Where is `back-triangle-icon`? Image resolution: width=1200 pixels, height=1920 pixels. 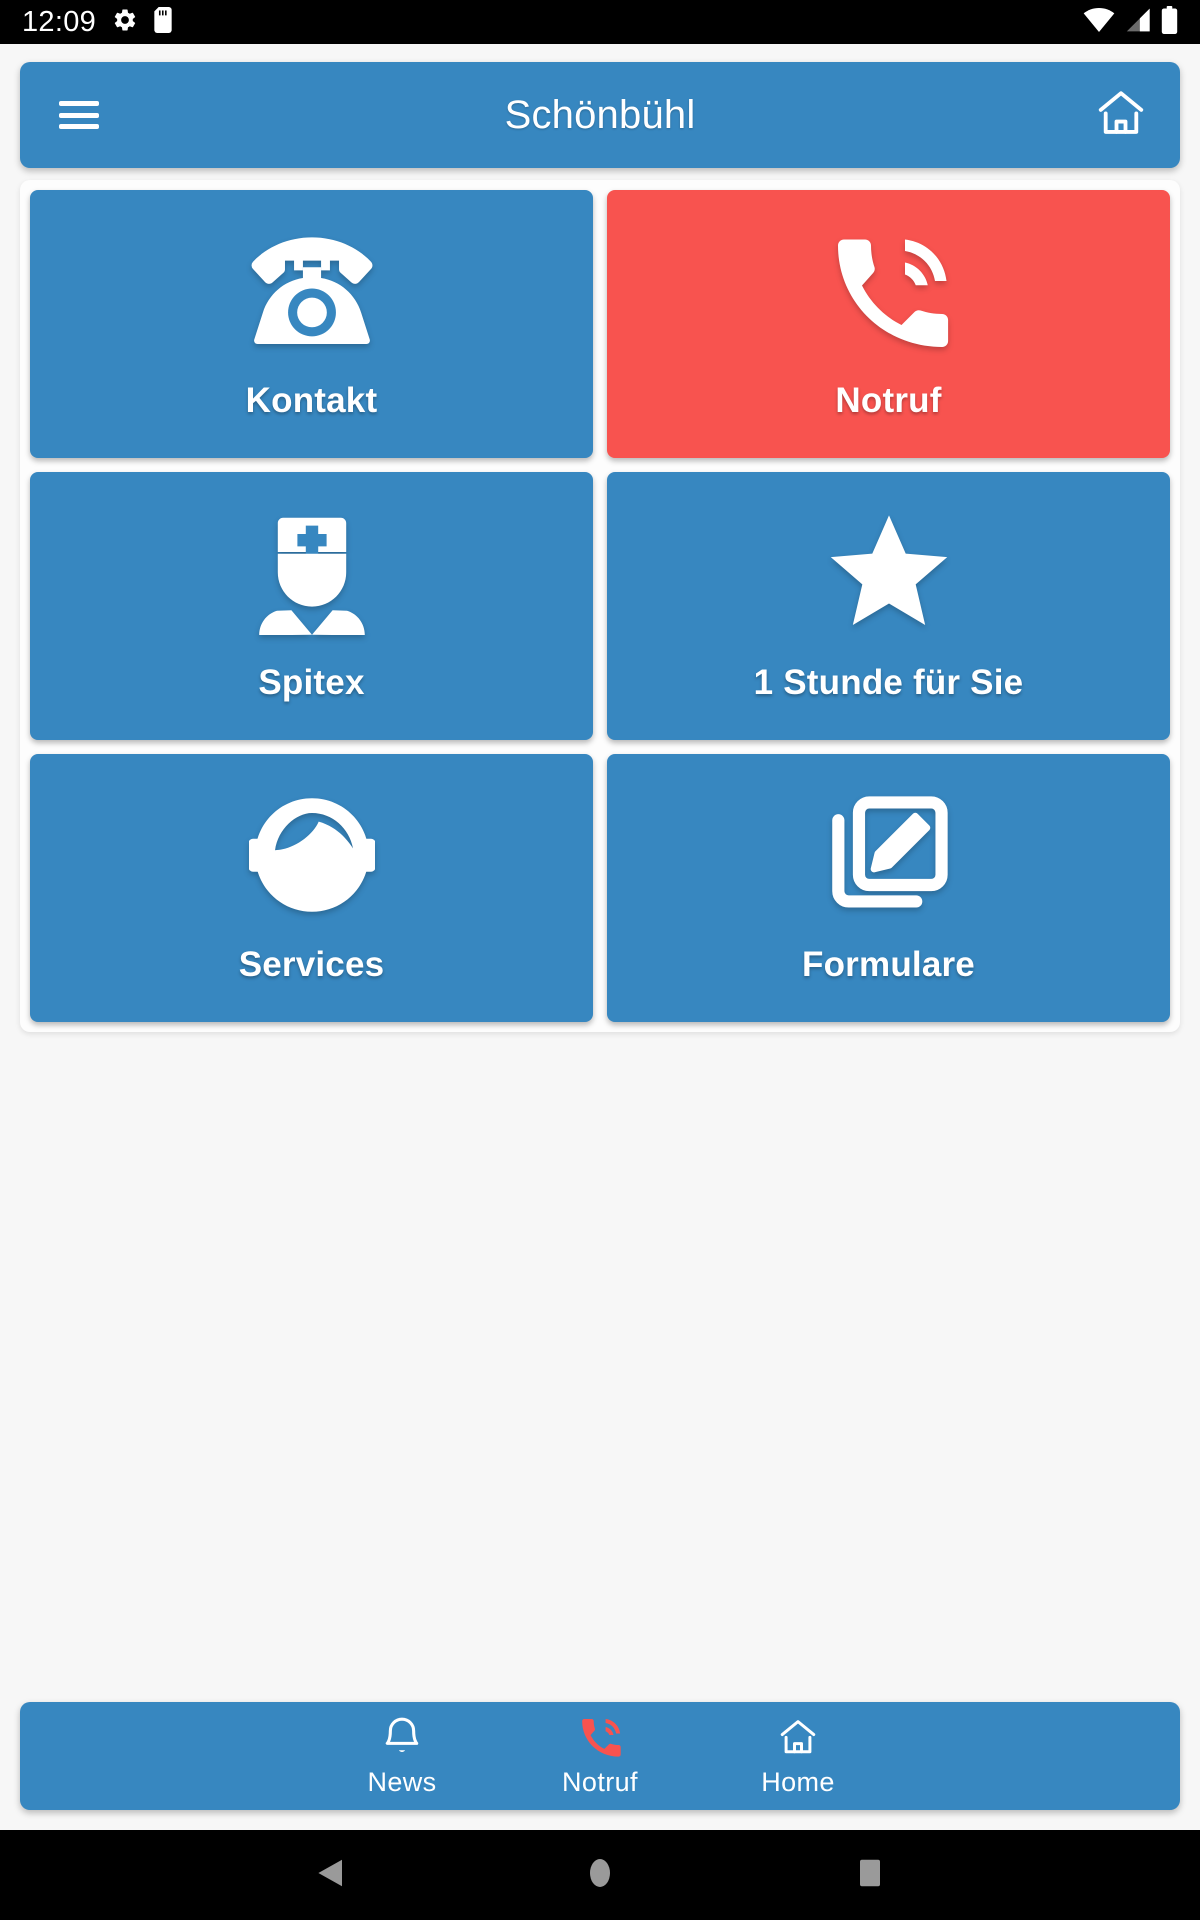
back-triangle-icon is located at coordinates (330, 1875).